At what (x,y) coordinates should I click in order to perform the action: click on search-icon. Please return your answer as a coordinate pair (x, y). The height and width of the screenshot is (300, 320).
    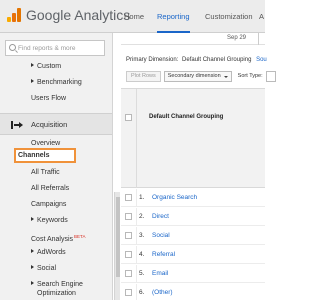
    Looking at the image, I should click on (12, 47).